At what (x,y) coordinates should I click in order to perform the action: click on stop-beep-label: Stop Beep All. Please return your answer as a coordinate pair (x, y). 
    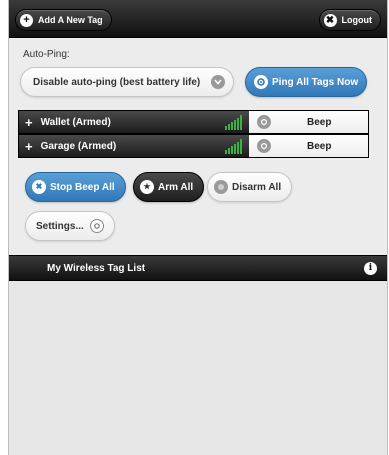
    Looking at the image, I should click on (82, 187).